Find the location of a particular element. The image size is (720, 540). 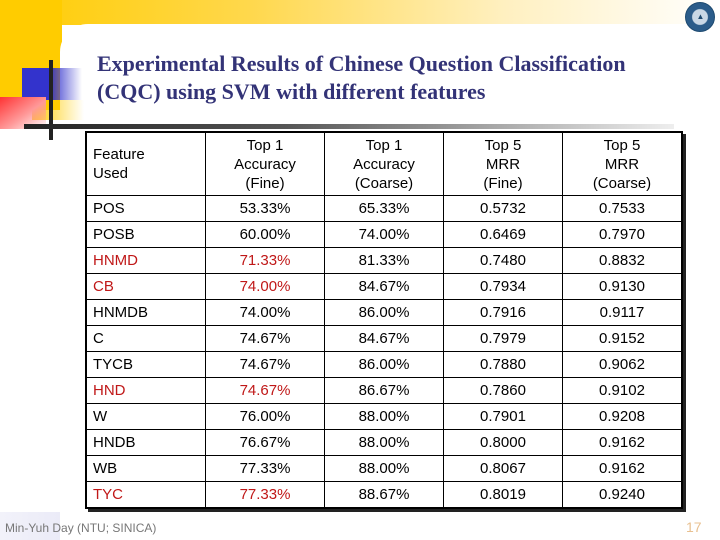

footer-author: Min-Yuh Day (NTU; SINICA) is located at coordinates (81, 528).